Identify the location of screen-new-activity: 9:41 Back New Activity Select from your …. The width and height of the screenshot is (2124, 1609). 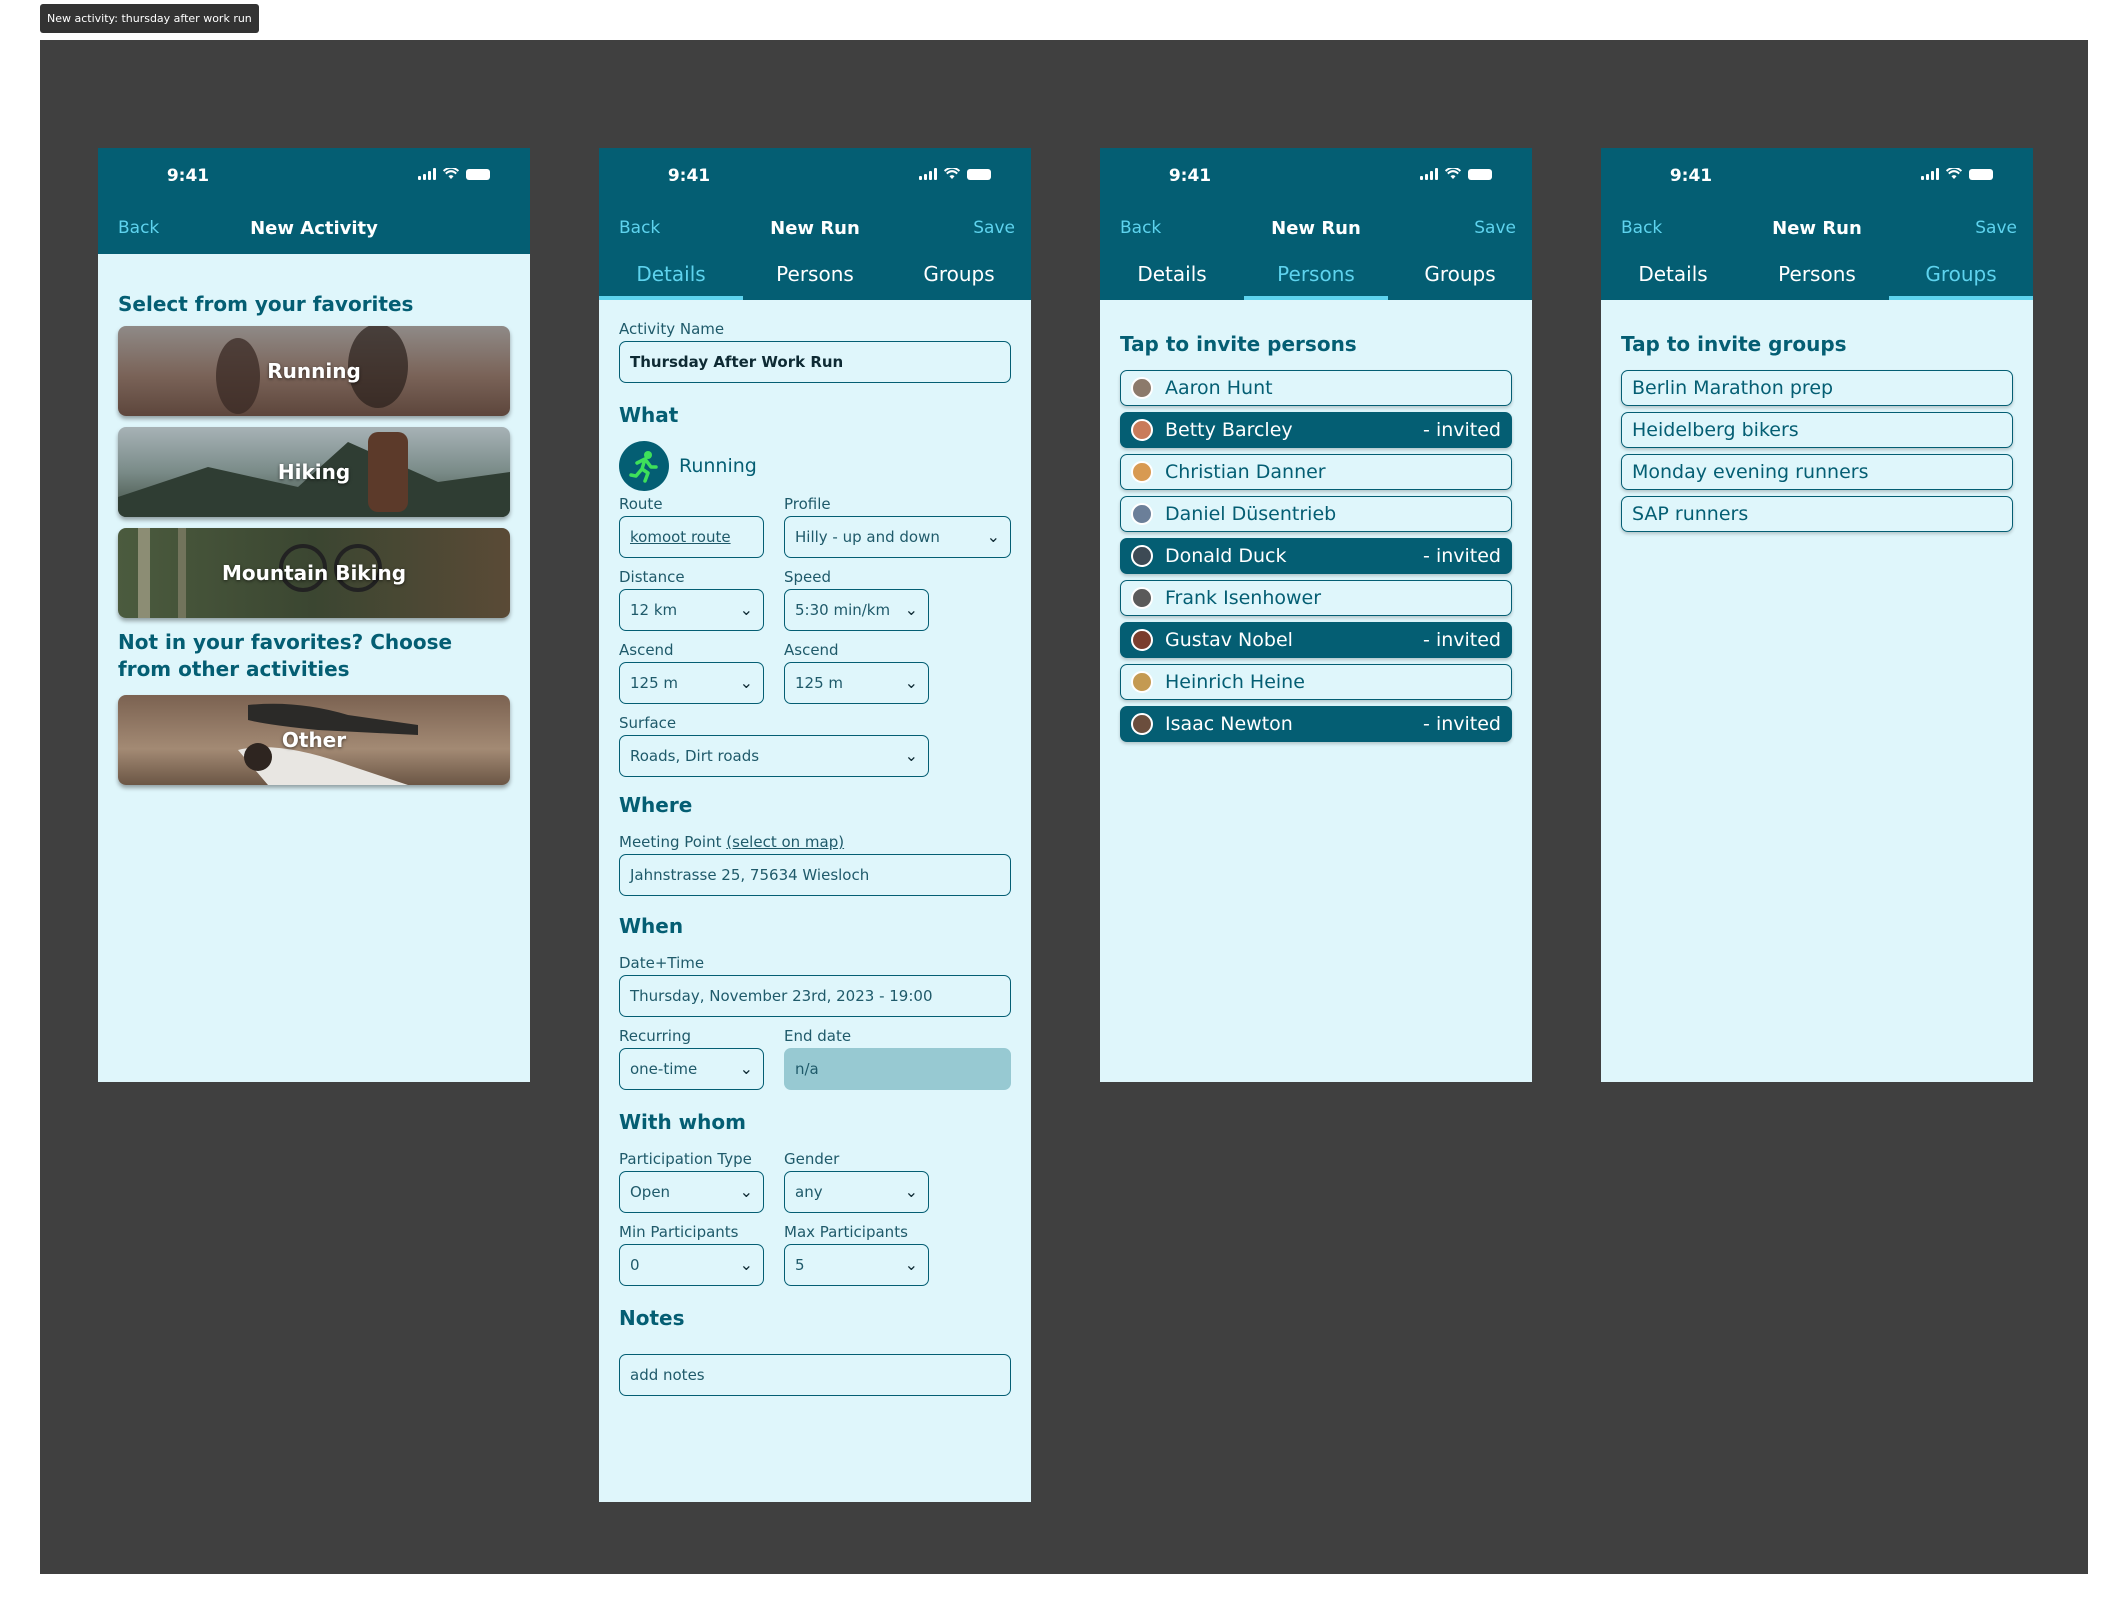
(314, 615).